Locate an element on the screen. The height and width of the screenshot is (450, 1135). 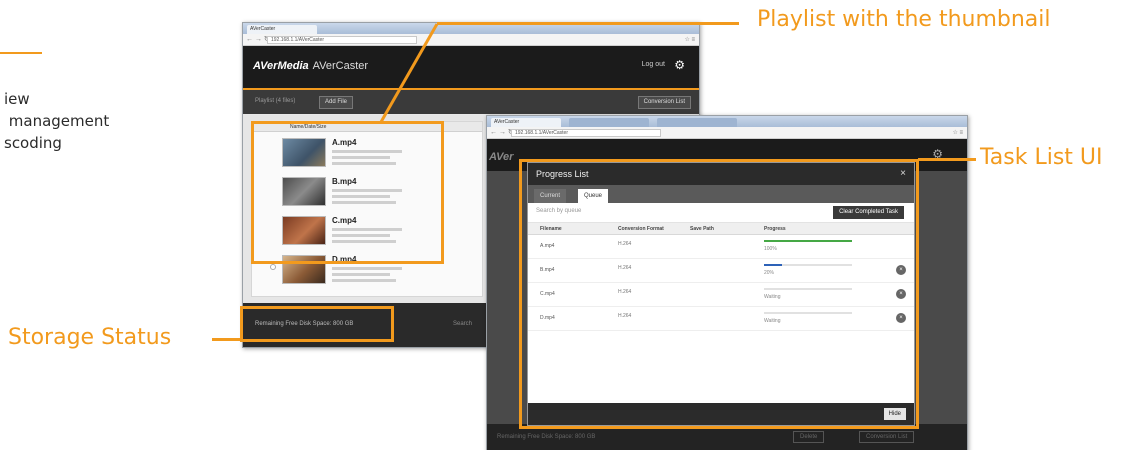
add-file-button: Add File is located at coordinates (336, 102).